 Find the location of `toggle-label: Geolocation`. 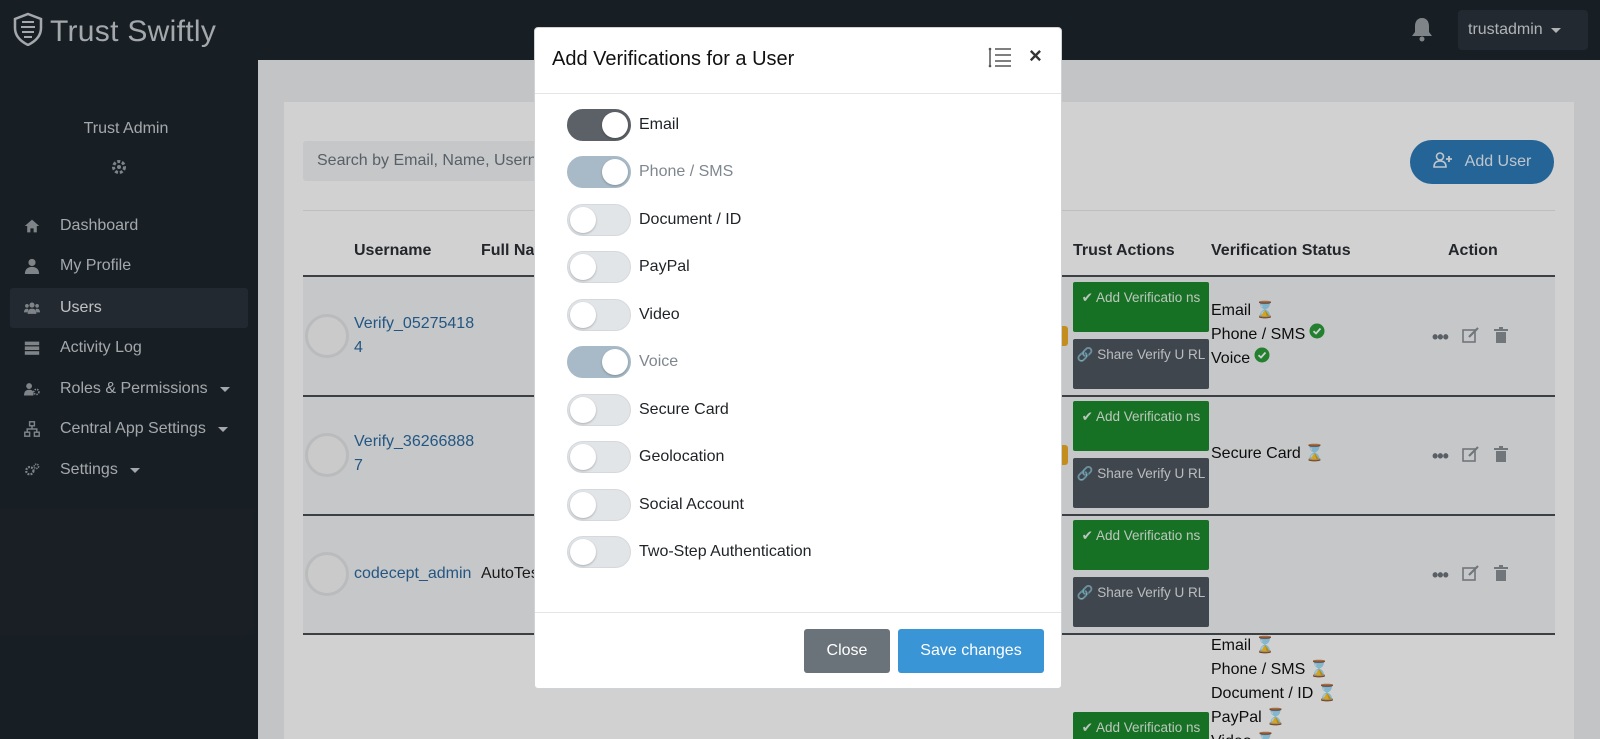

toggle-label: Geolocation is located at coordinates (682, 456).